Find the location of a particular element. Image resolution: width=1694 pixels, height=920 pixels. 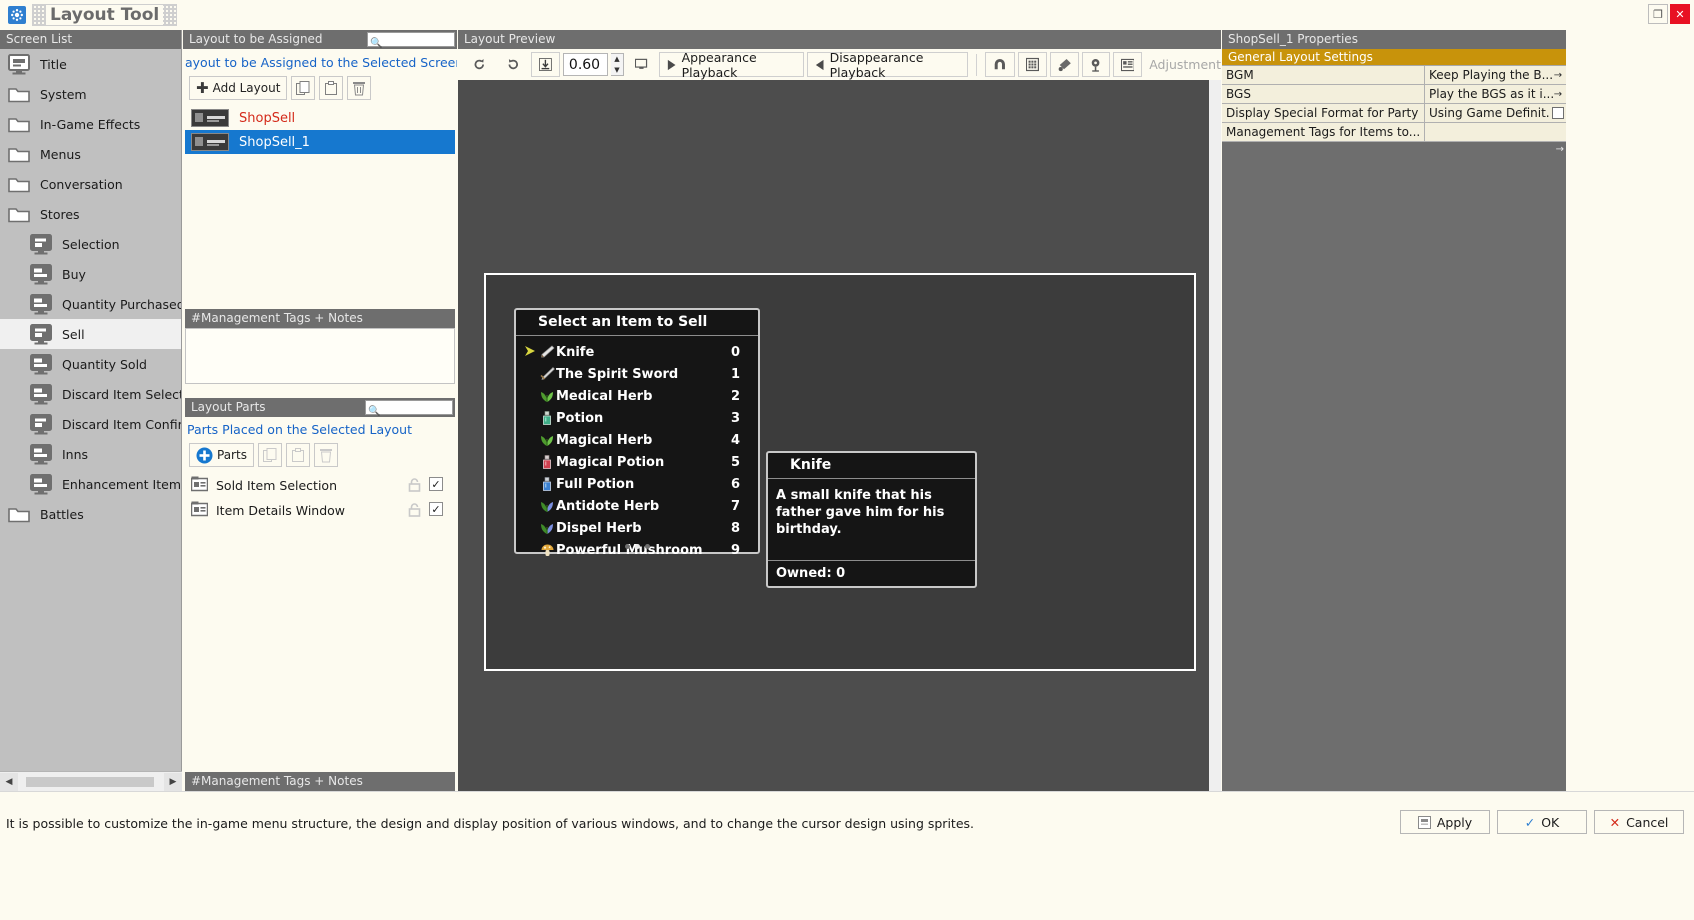

appearance-playback-button: Appearance Playback is located at coordinates (732, 65).